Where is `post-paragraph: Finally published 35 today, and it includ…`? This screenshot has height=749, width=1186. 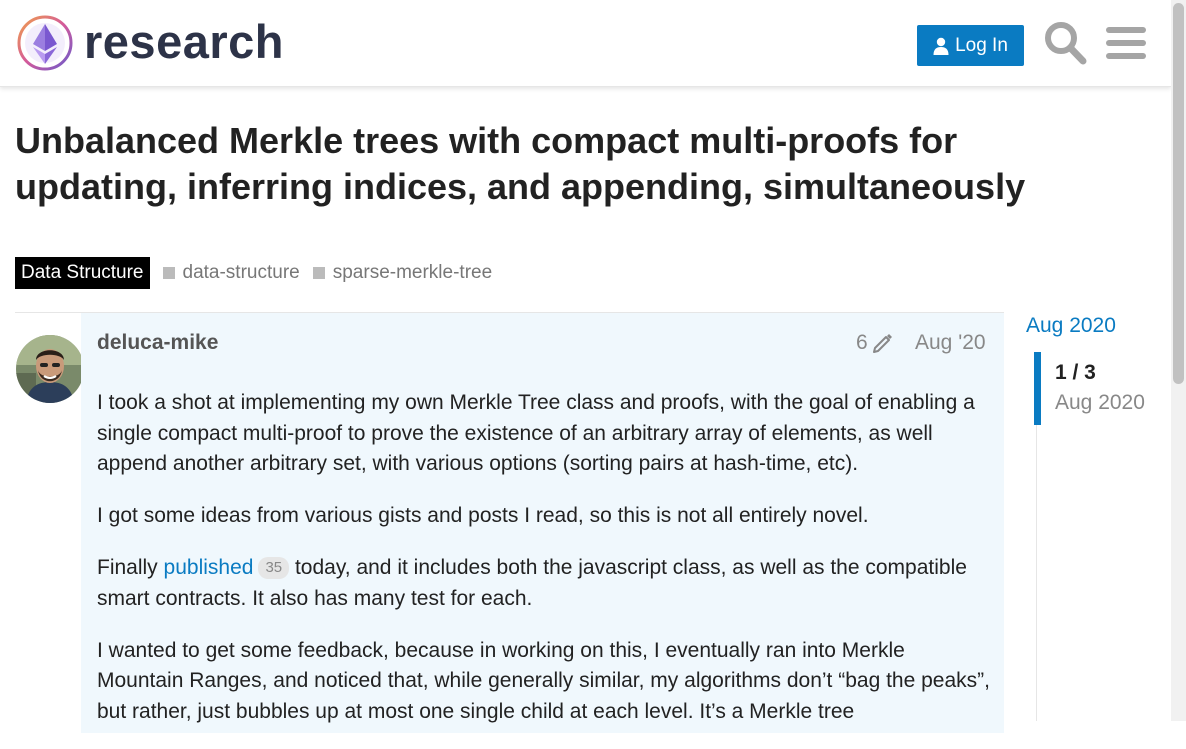
post-paragraph: Finally published 35 today, and it includ… is located at coordinates (544, 583).